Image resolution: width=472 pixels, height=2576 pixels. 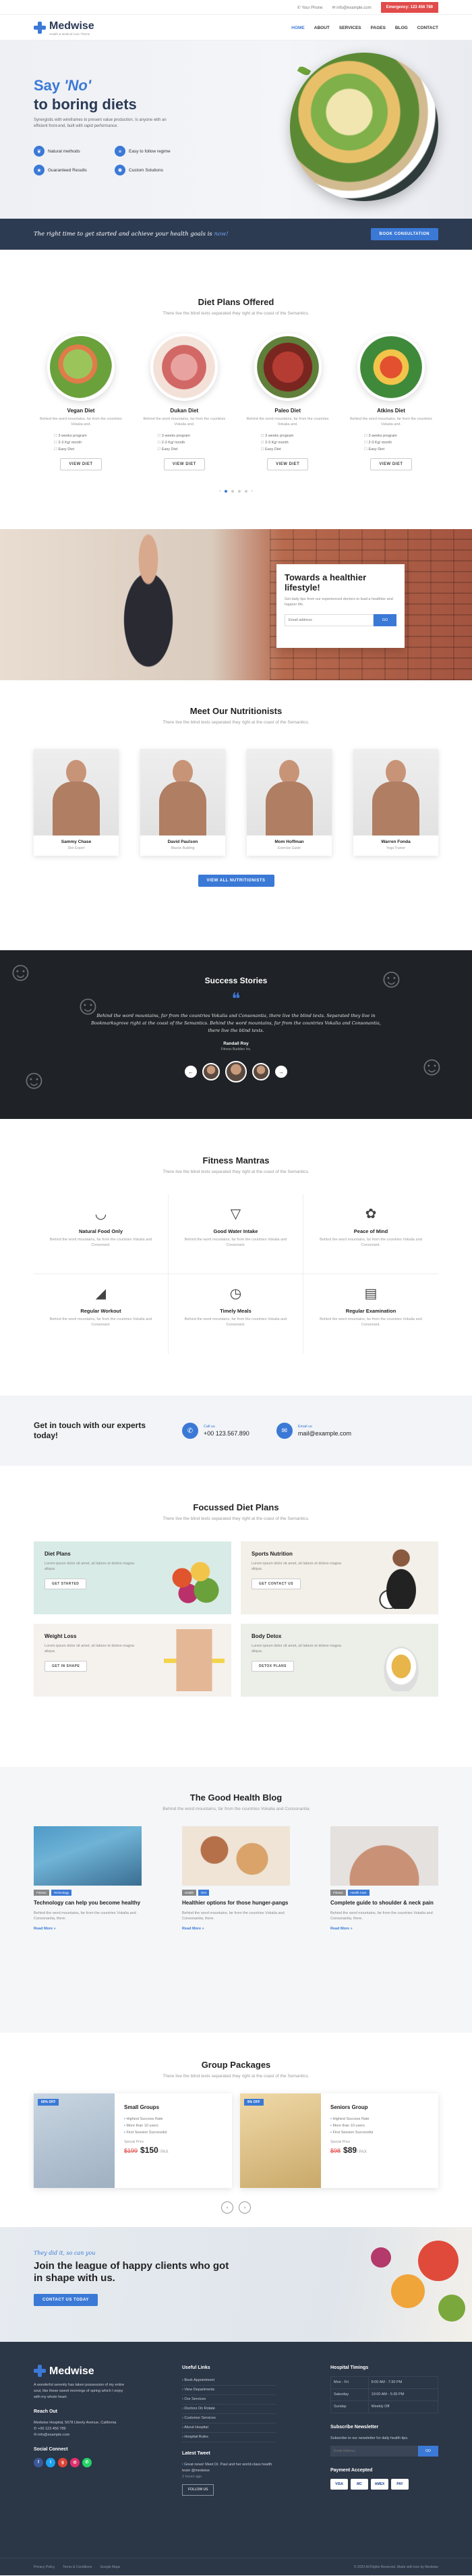 I want to click on nav-services: SERVICES, so click(x=350, y=28).